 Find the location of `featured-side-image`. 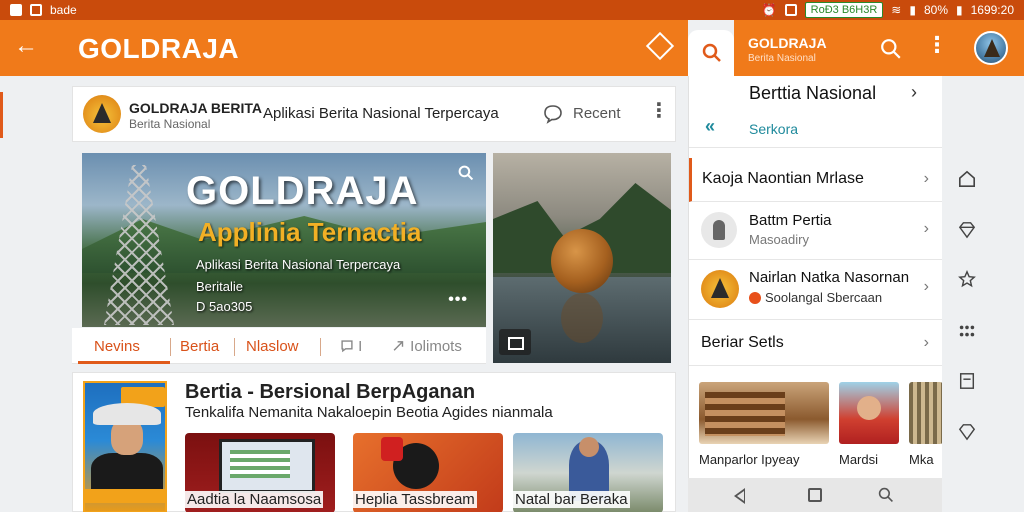

featured-side-image is located at coordinates (582, 258).